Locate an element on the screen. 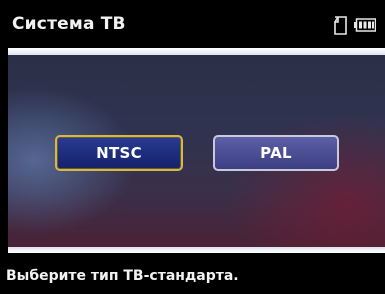 The height and width of the screenshot is (294, 385). top-divider is located at coordinates (196, 51).